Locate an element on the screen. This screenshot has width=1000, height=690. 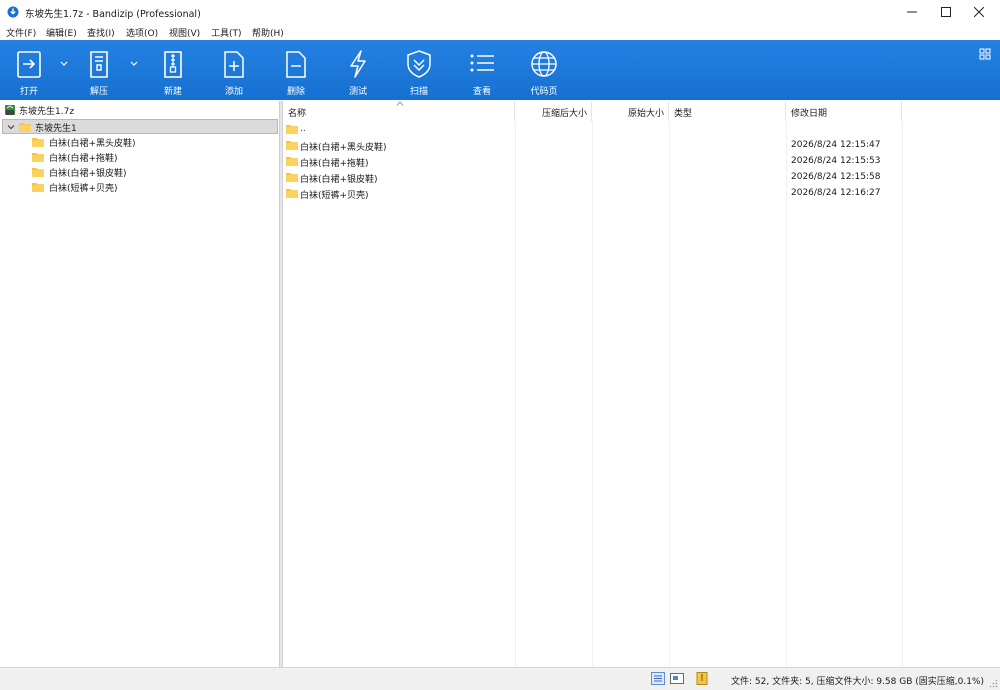
menu-help: 帮助(H) is located at coordinates (268, 32).